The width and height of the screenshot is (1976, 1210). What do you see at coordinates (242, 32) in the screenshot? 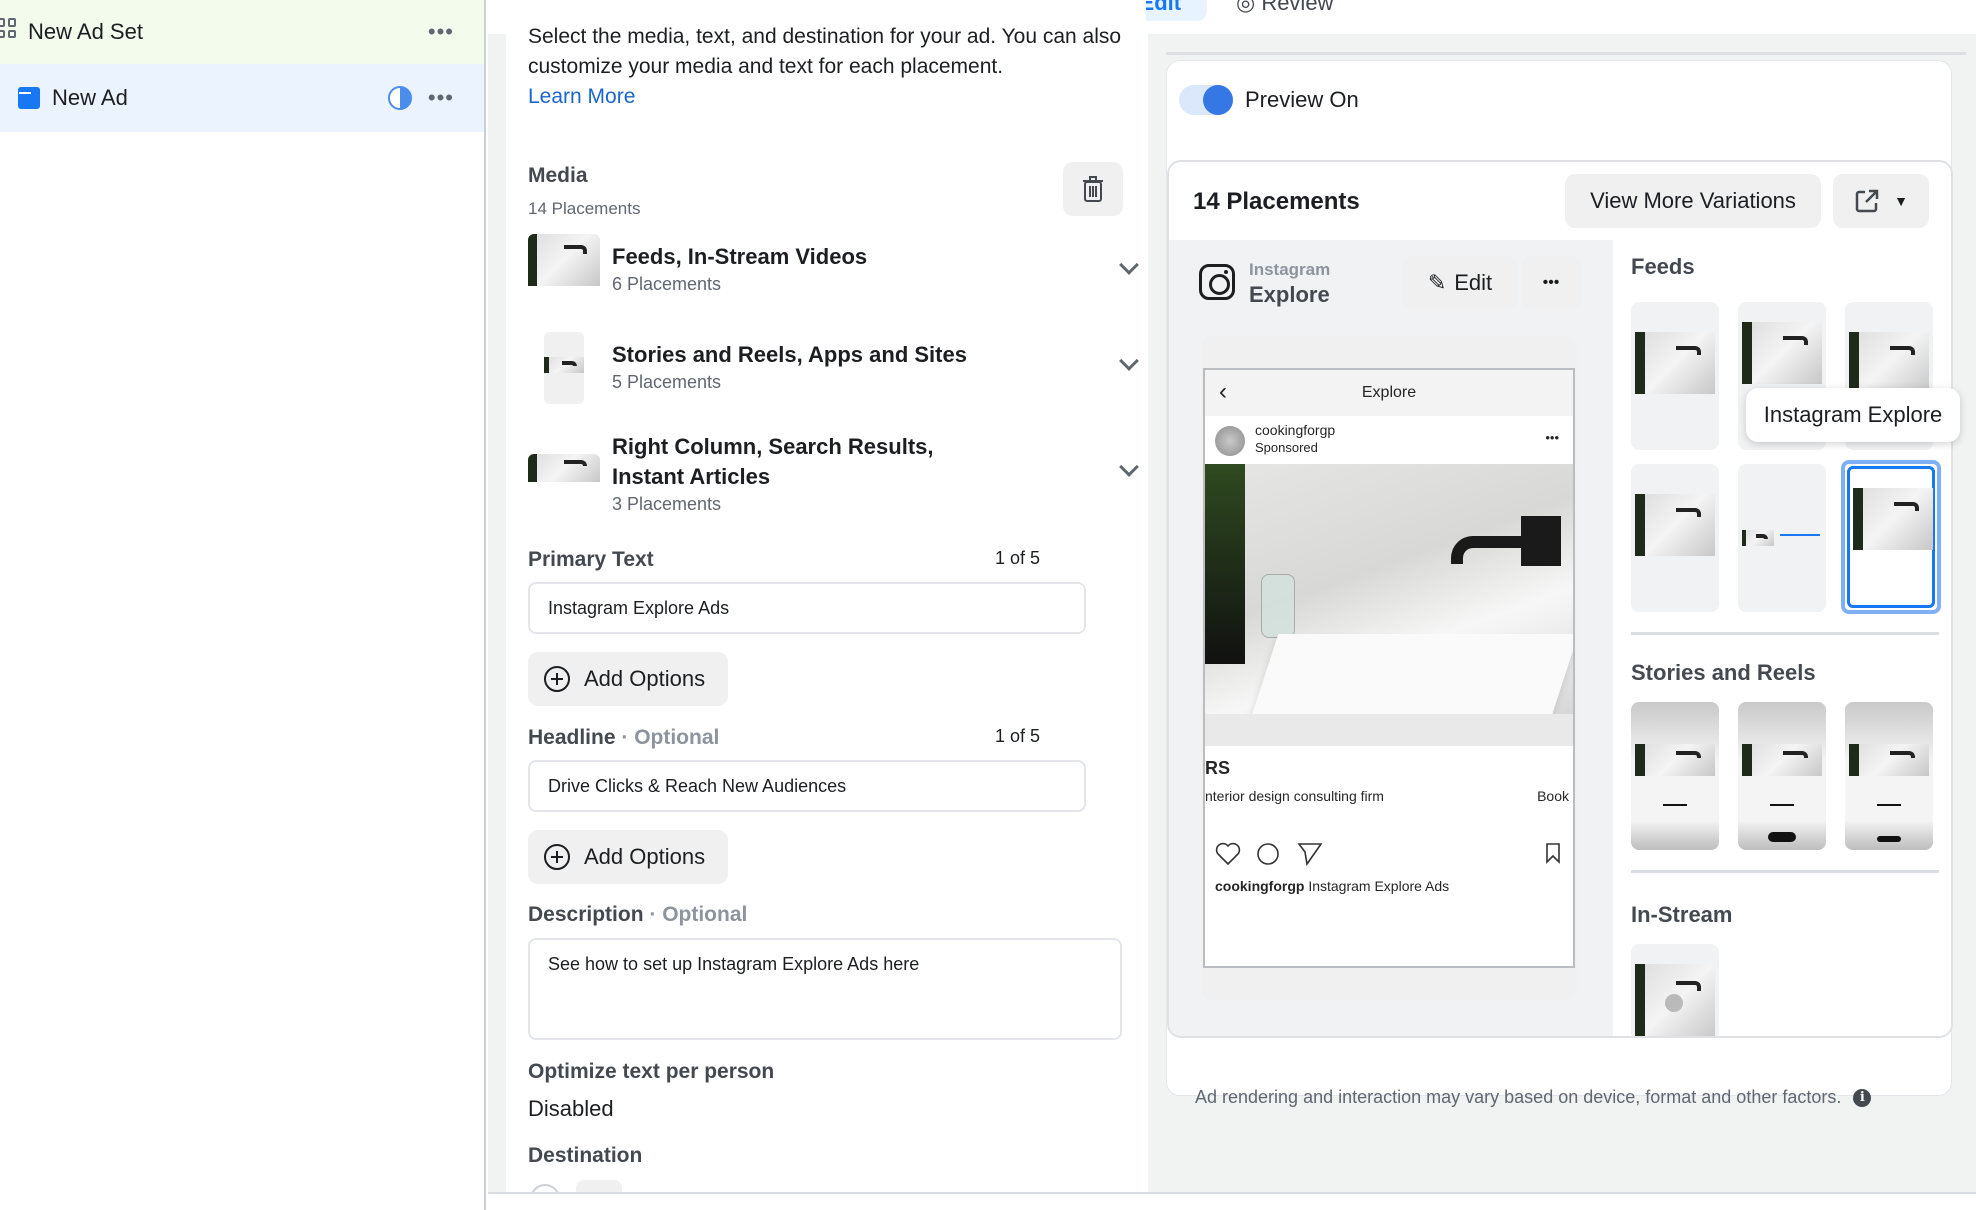
I see `sidebar-item-ad-set: New Ad Set •••` at bounding box center [242, 32].